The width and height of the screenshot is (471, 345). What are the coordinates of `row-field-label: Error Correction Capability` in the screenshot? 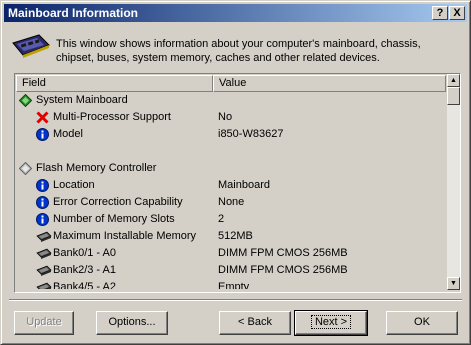 It's located at (118, 202).